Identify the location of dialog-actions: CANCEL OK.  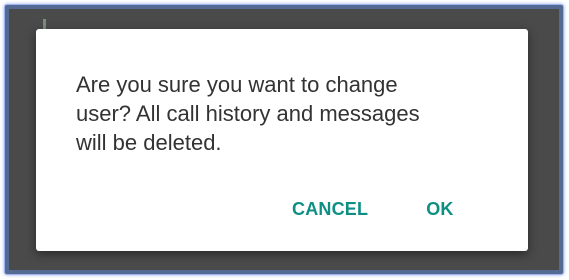
(373, 209).